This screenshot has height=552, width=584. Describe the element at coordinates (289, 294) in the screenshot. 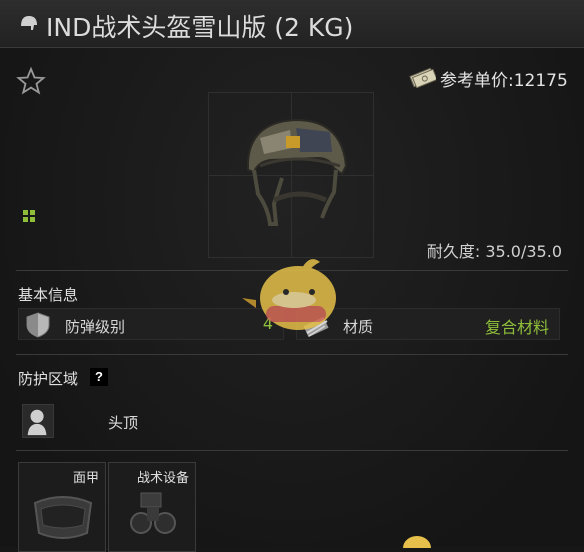

I see `mascot-watermark` at that location.